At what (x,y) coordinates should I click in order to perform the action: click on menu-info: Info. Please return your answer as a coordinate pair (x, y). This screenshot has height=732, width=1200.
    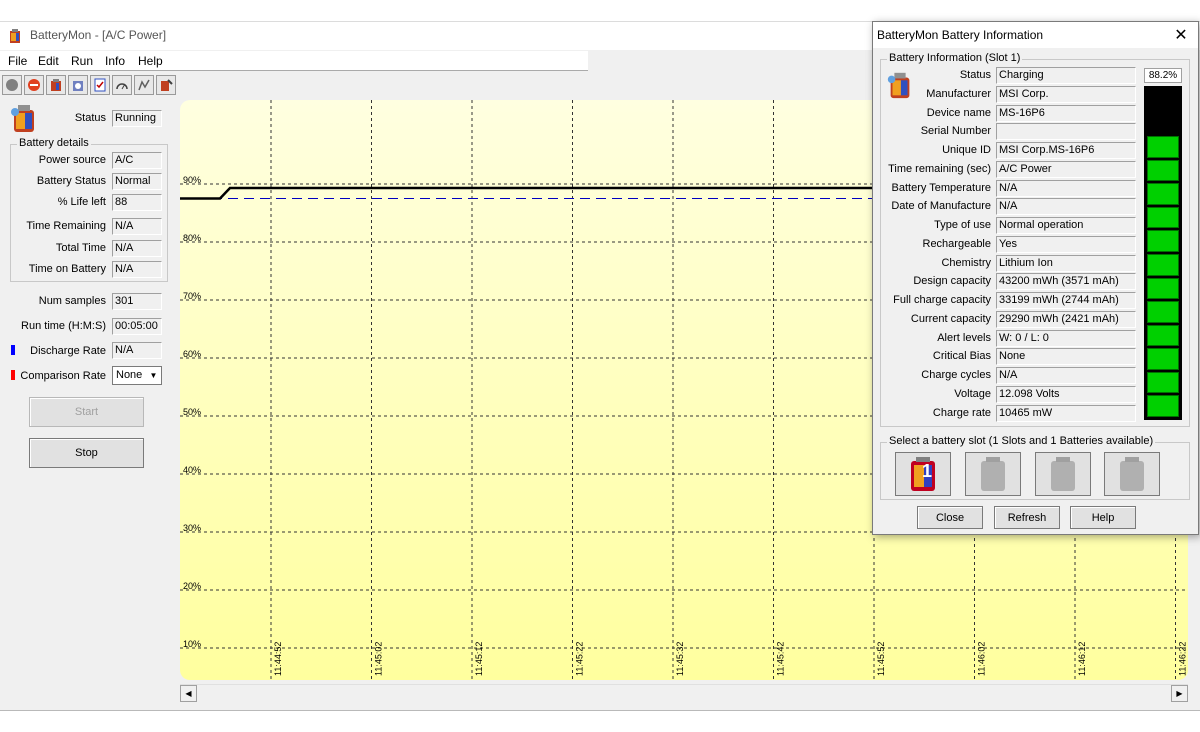
    Looking at the image, I should click on (115, 61).